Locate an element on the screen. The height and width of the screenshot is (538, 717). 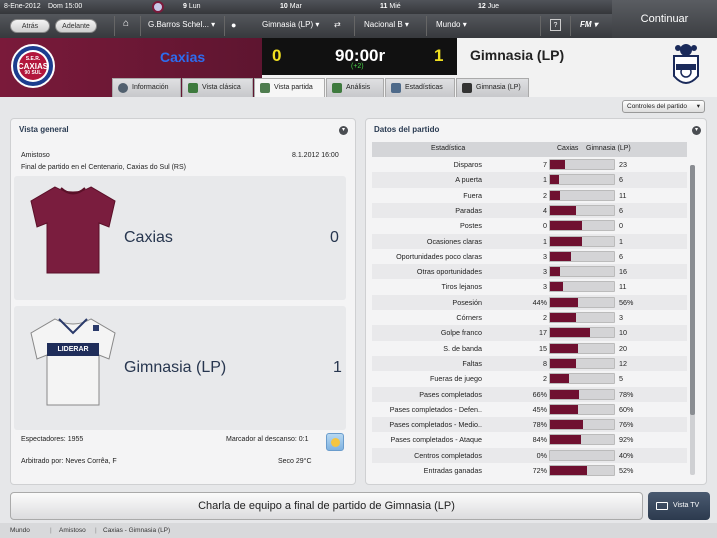
stat-row: Otras oportunidades 3 16 is located at coordinates (529, 272).